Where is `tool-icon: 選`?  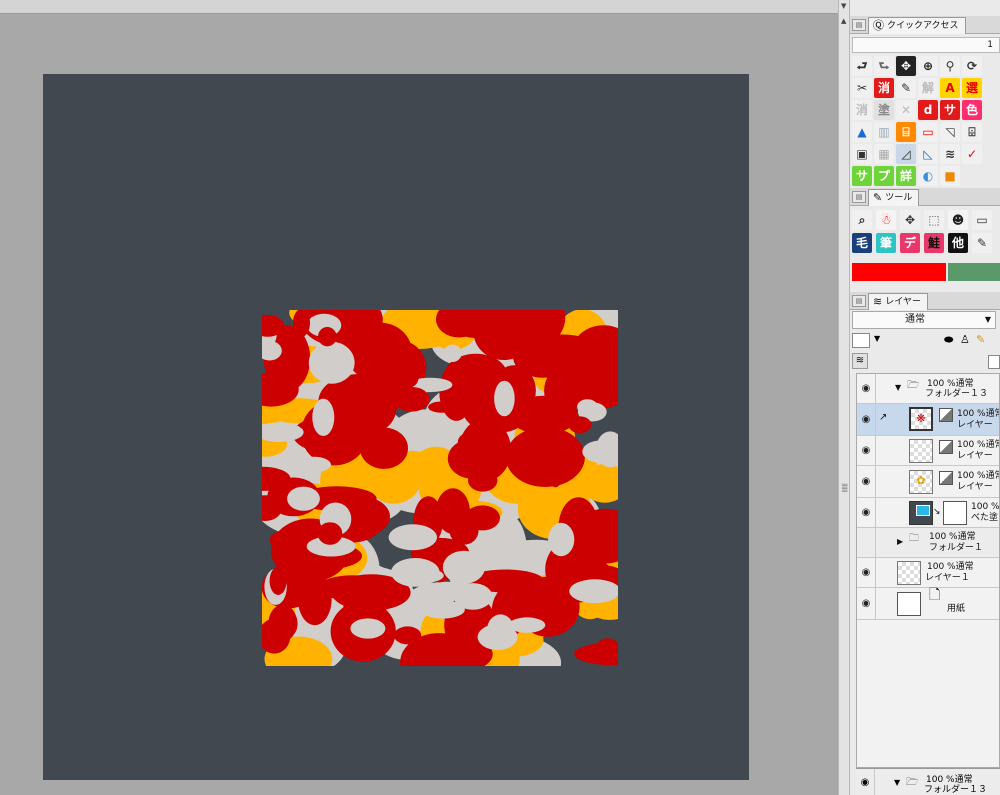
tool-icon: 選 is located at coordinates (972, 88).